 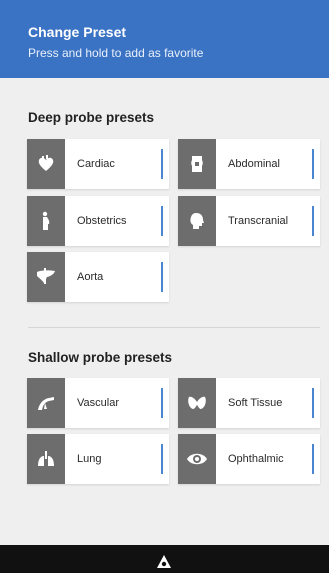 I want to click on preset-label: Abdominal, so click(x=254, y=164).